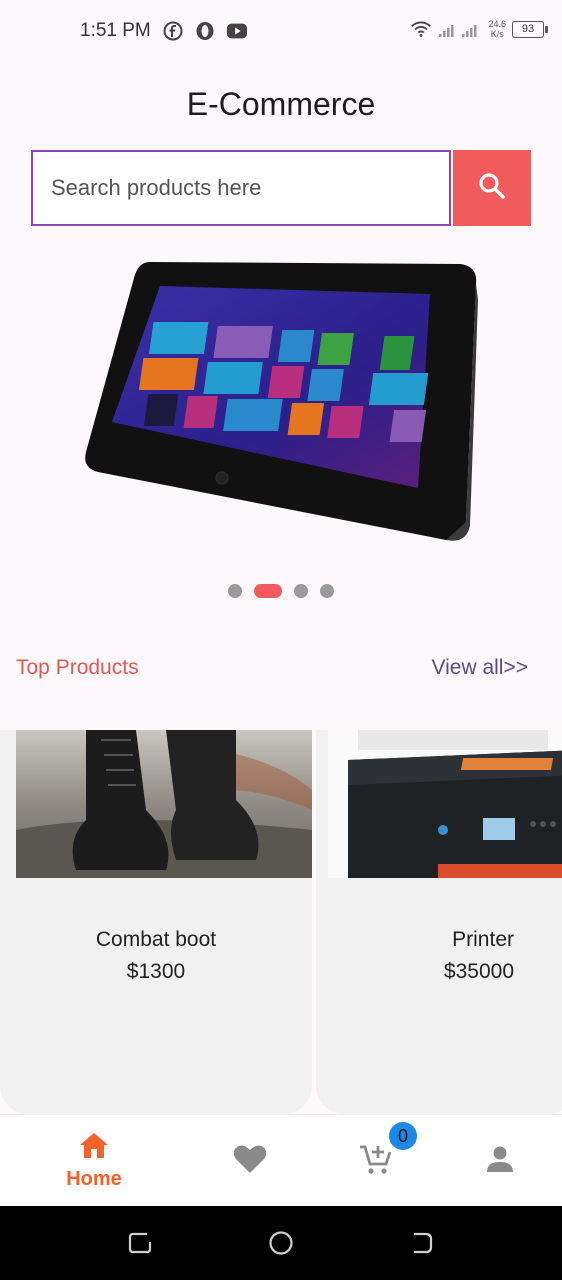  I want to click on product-name: Combat boot, so click(156, 939).